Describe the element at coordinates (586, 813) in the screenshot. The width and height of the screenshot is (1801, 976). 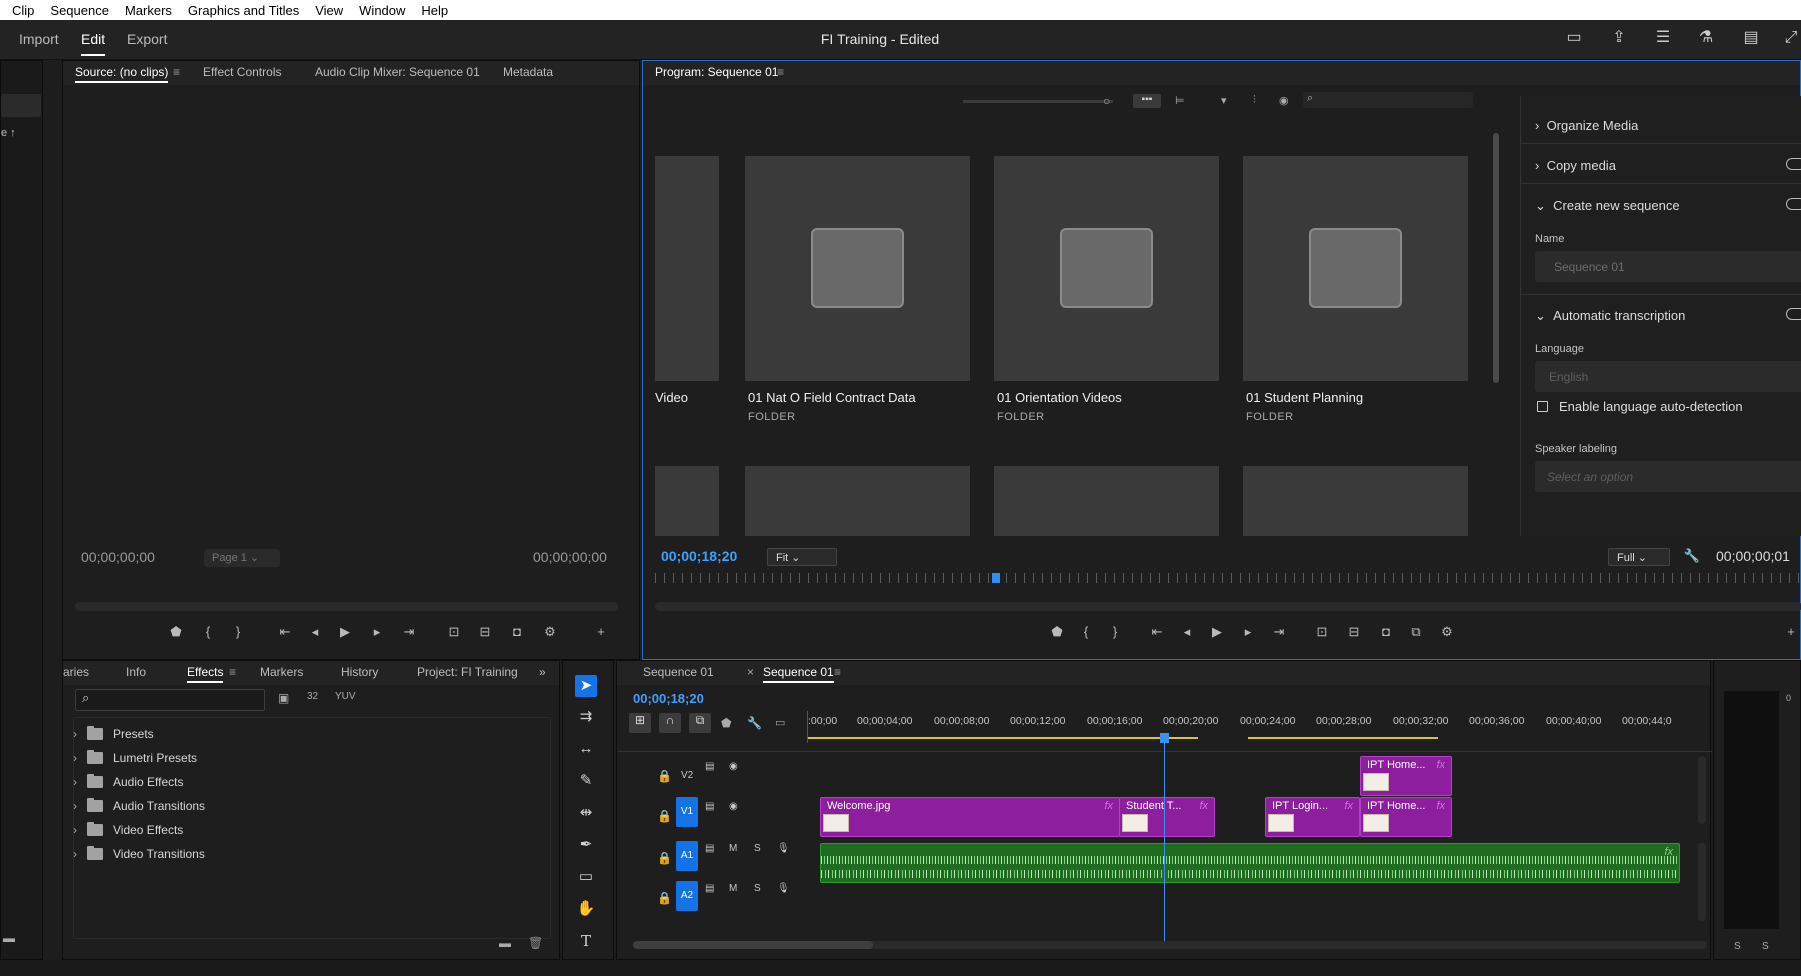
I see `slip-tool-icon: ⇹` at that location.